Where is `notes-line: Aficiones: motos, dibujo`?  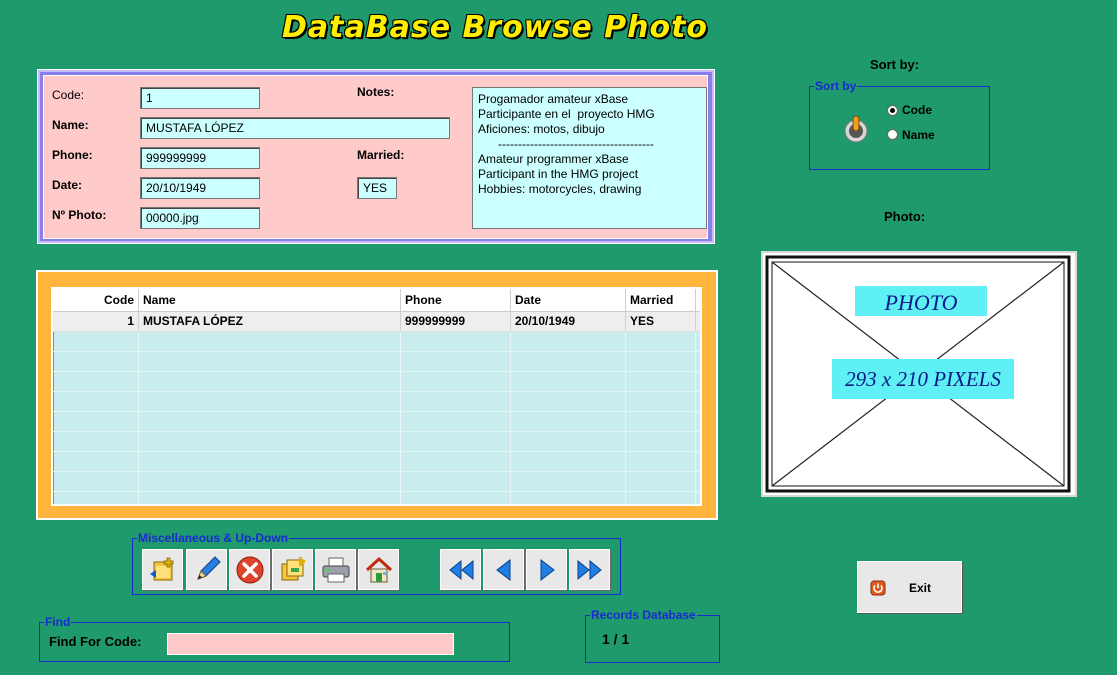 notes-line: Aficiones: motos, dibujo is located at coordinates (541, 129).